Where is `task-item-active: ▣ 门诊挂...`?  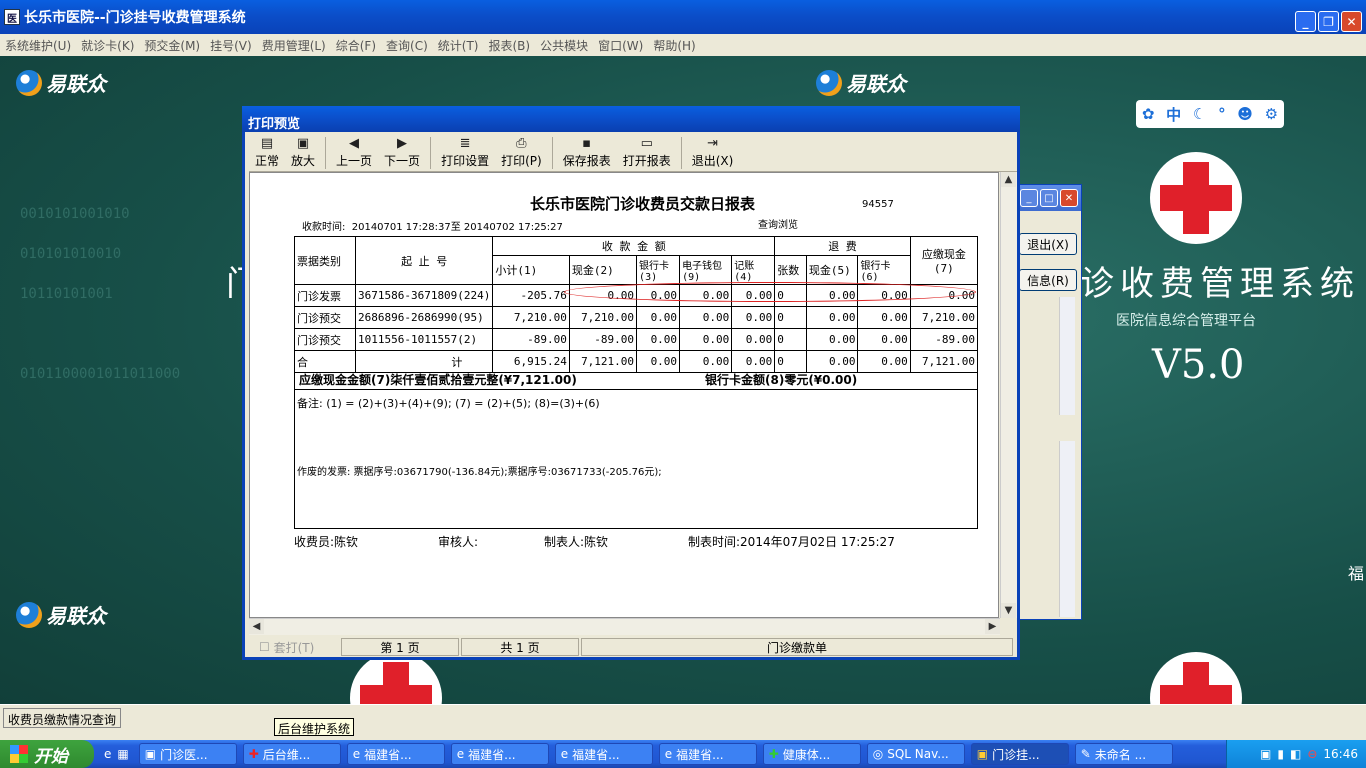
task-item-active: ▣ 门诊挂... is located at coordinates (1019, 754).